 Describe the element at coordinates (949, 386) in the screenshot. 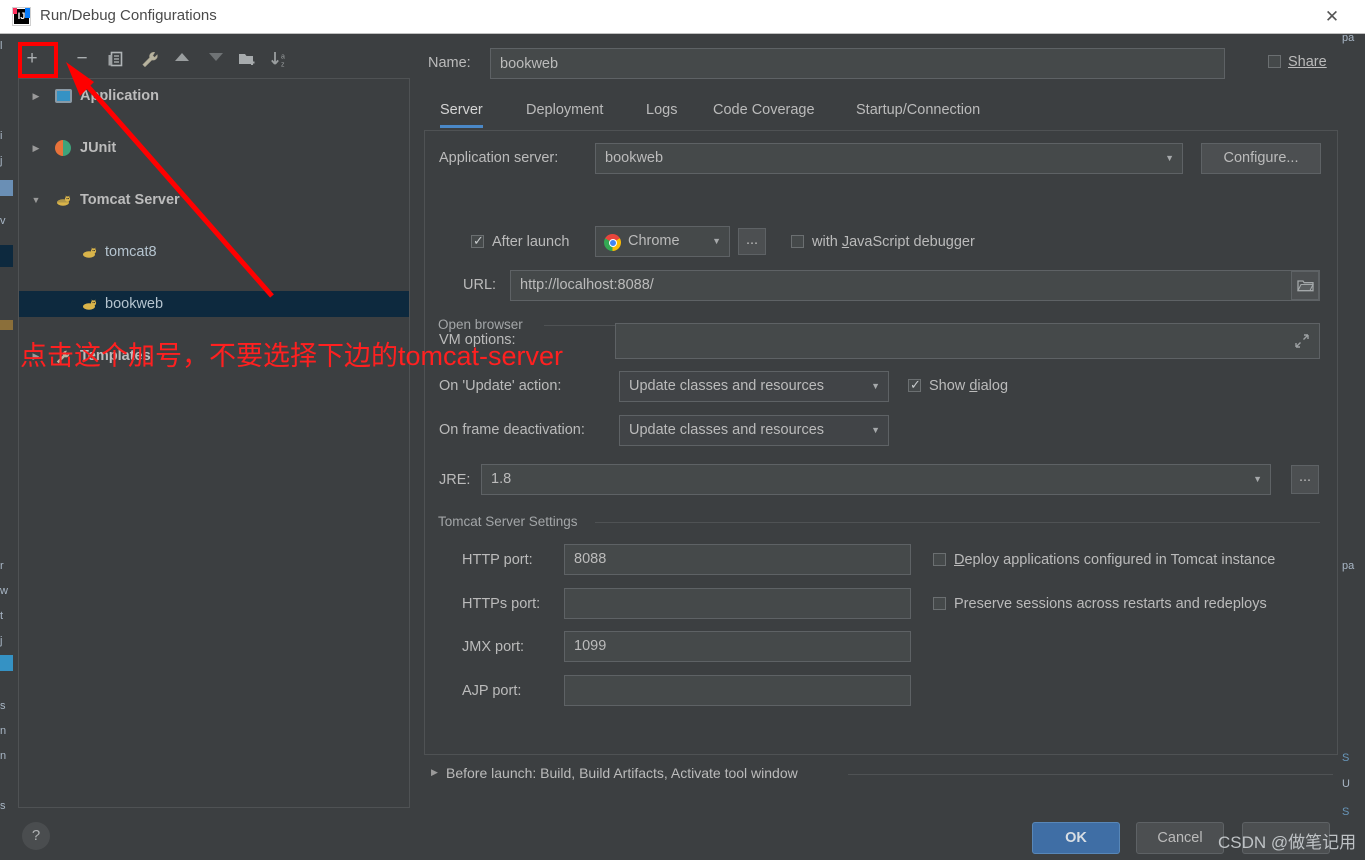

I see `show-dialog-label-pre: Show` at that location.